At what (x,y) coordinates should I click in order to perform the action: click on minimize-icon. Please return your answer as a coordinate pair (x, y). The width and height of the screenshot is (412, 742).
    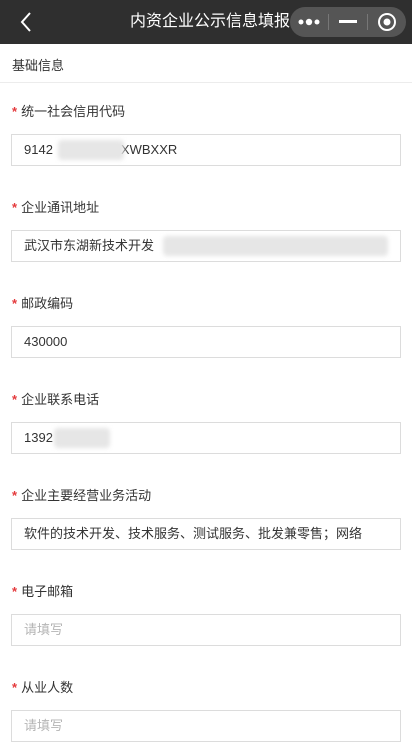
    Looking at the image, I should click on (348, 21).